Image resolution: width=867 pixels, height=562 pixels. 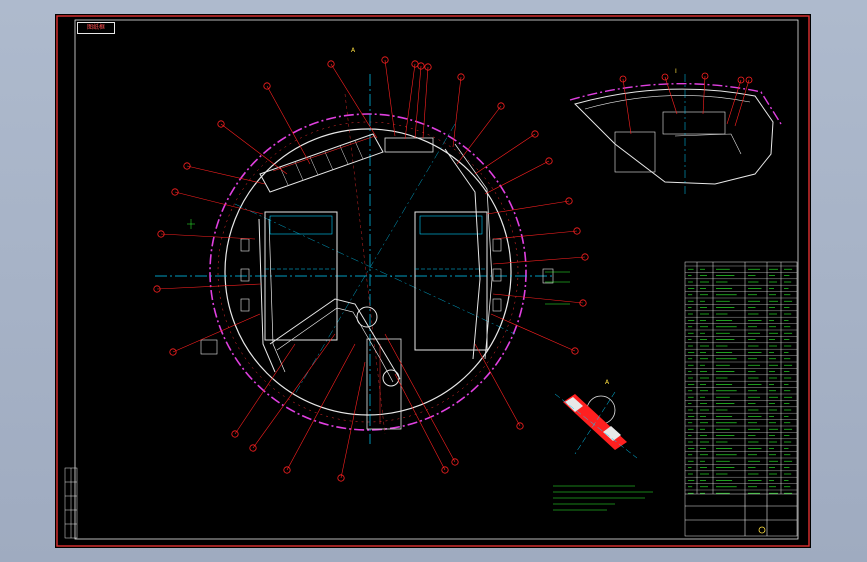 I want to click on technical-notes, so click(x=603, y=498).